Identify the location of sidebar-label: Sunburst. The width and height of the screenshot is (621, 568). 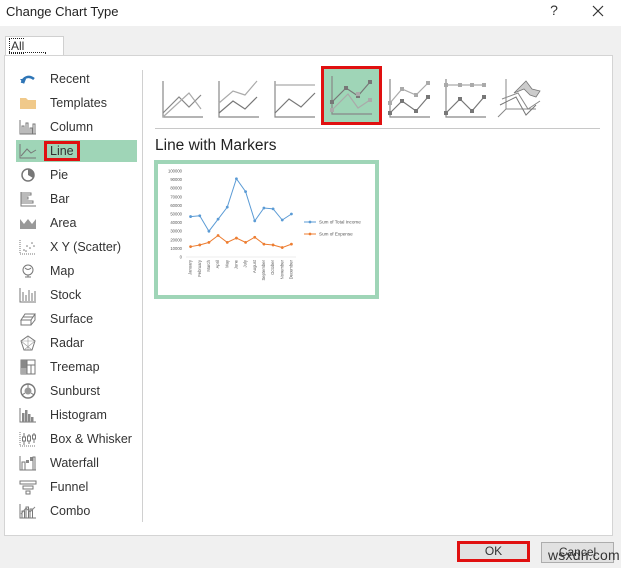
(75, 391).